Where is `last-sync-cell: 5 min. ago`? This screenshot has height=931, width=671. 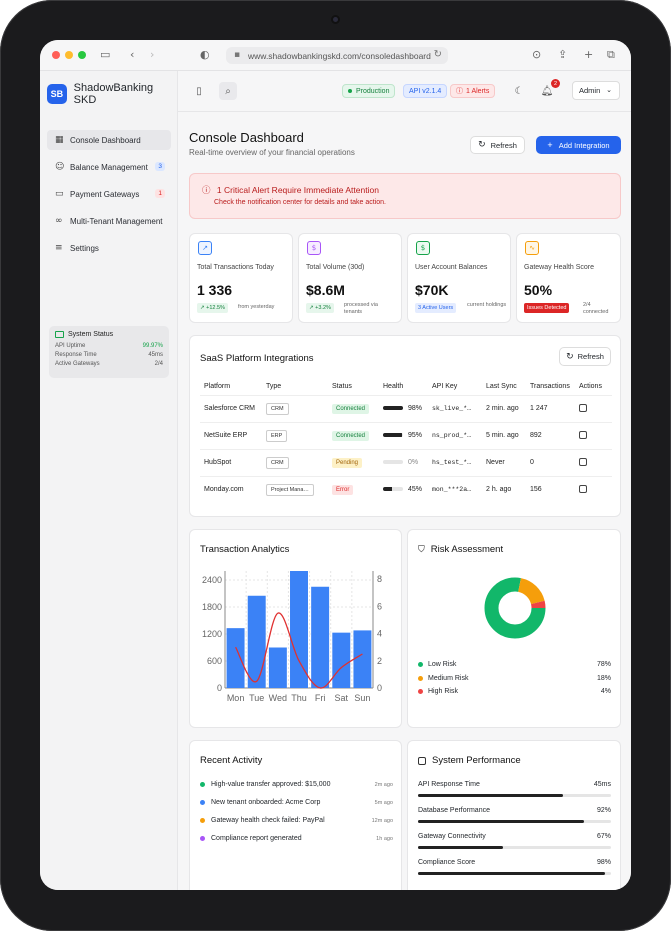
last-sync-cell: 5 min. ago is located at coordinates (508, 435).